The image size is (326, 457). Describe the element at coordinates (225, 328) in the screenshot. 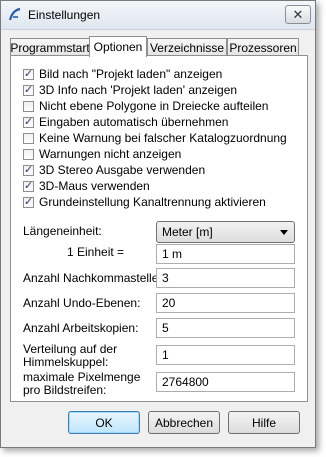

I see `work-copies-input: 5` at that location.